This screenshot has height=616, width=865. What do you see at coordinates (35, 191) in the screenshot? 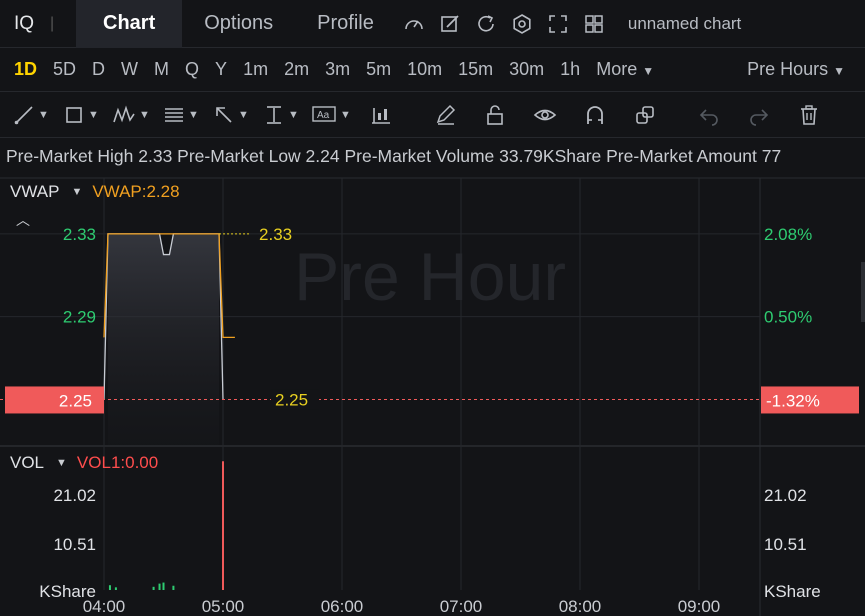
I see `vwap-name: VWAP` at bounding box center [35, 191].